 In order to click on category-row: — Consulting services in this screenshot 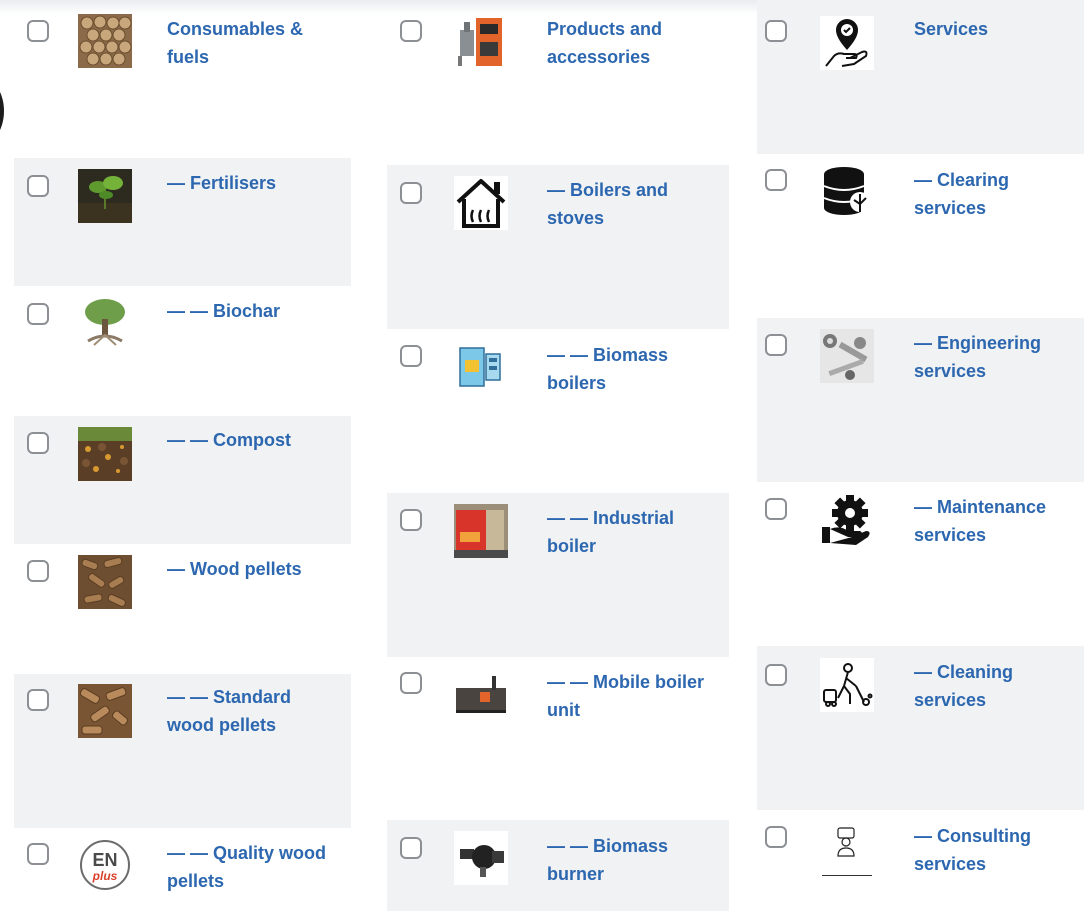, I will do `click(920, 860)`.